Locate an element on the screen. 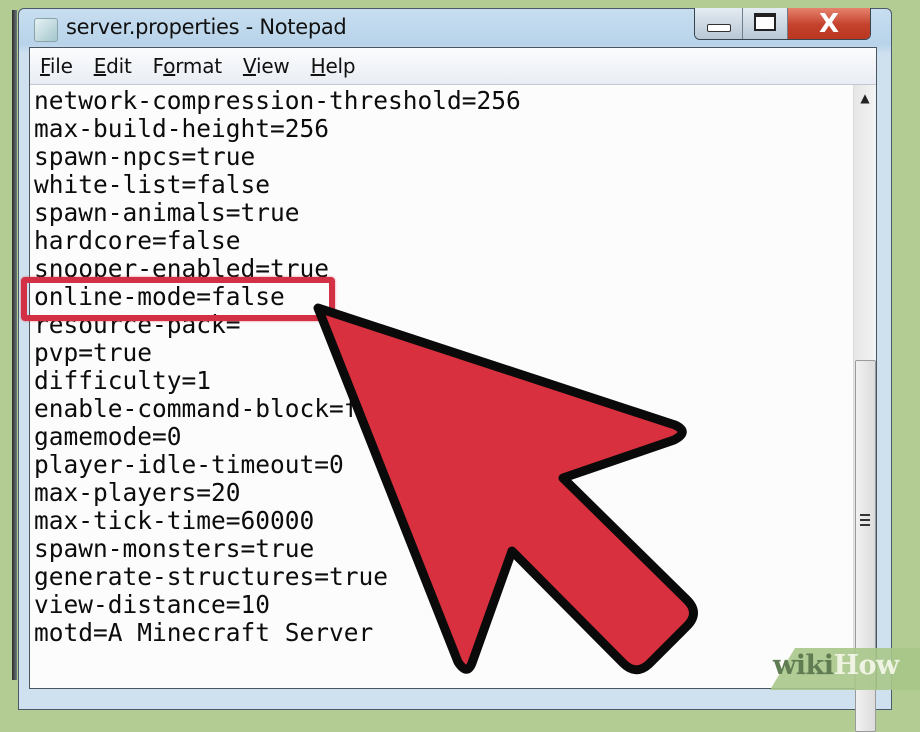 This screenshot has width=920, height=732. watermark-wiki: wiki is located at coordinates (803, 665).